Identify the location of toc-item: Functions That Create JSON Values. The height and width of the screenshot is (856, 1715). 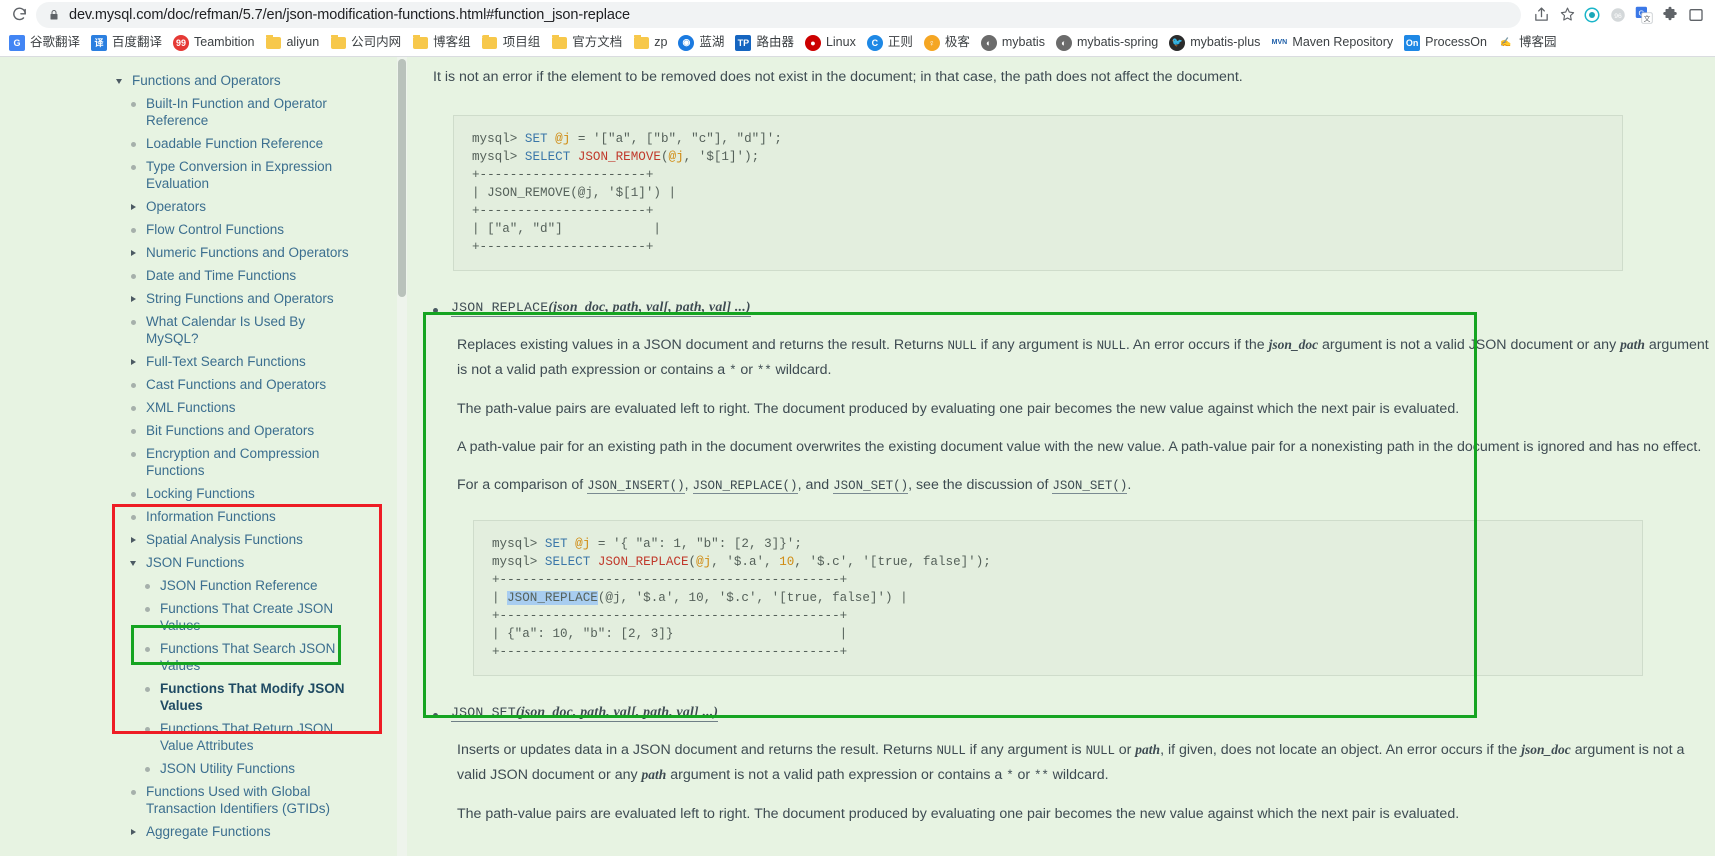
(254, 617).